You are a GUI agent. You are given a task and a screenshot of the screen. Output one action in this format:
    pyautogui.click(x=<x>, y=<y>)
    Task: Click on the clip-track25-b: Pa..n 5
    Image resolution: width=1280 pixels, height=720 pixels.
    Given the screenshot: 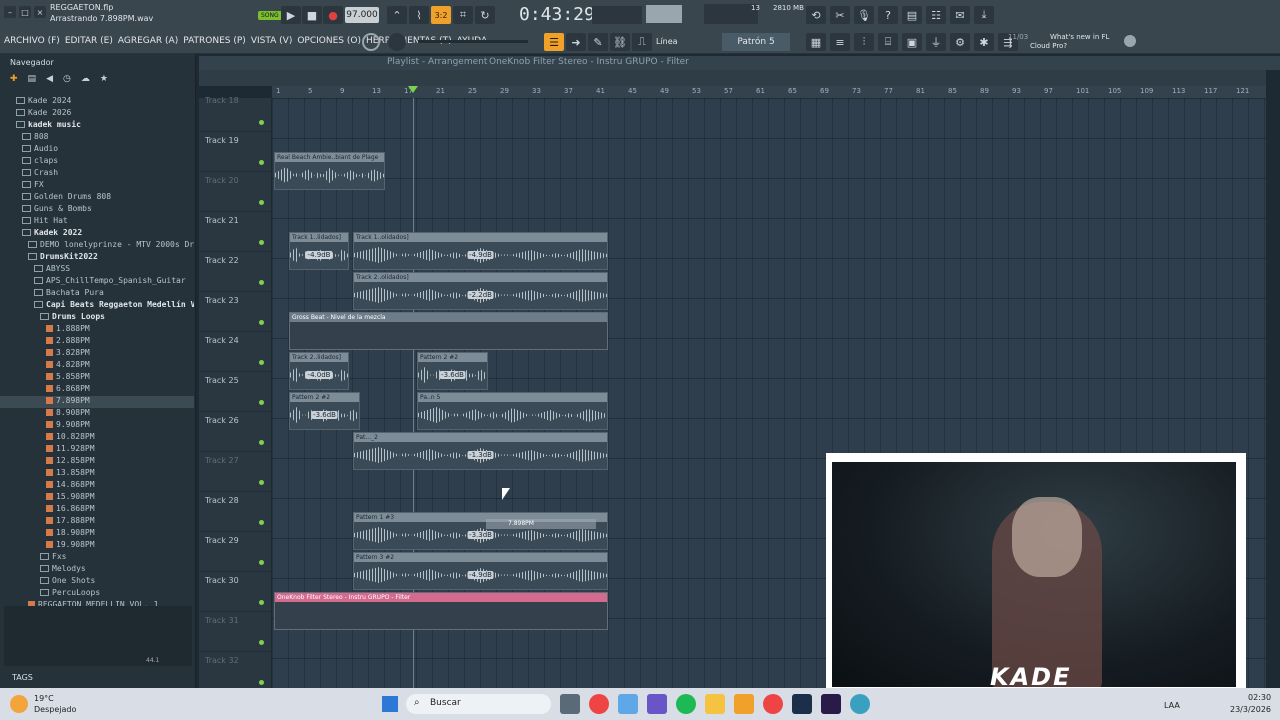 What is the action you would take?
    pyautogui.click(x=512, y=411)
    